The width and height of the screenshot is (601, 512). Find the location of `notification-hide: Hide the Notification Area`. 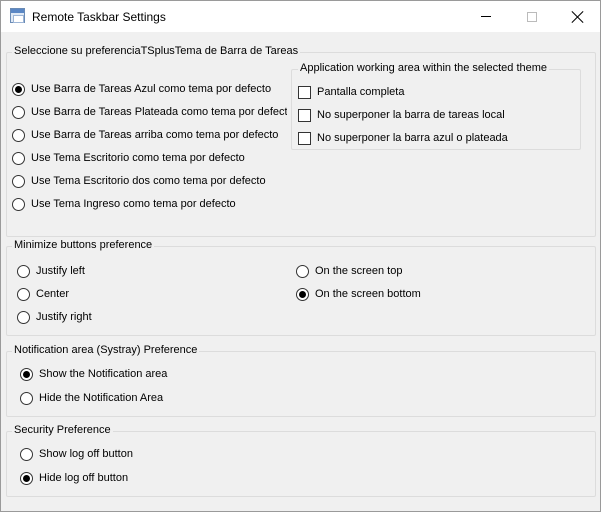

notification-hide: Hide the Notification Area is located at coordinates (91, 398).